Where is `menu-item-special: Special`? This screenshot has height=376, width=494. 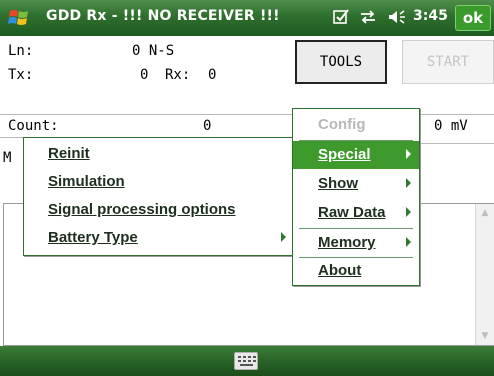
menu-item-special: Special is located at coordinates (356, 155).